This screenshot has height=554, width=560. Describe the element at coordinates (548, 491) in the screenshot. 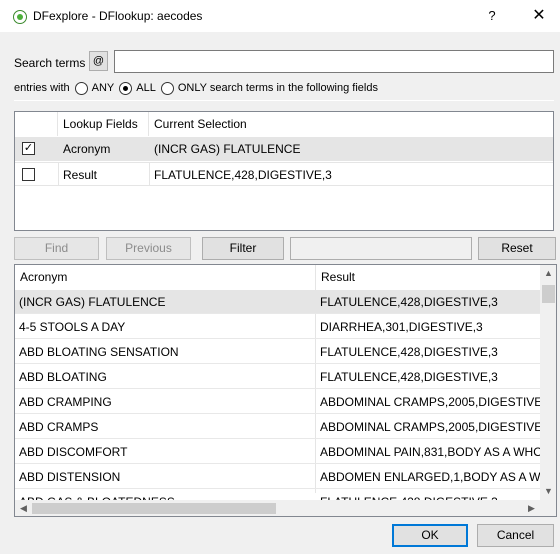

I see `scroll-down-icon: ▼` at that location.